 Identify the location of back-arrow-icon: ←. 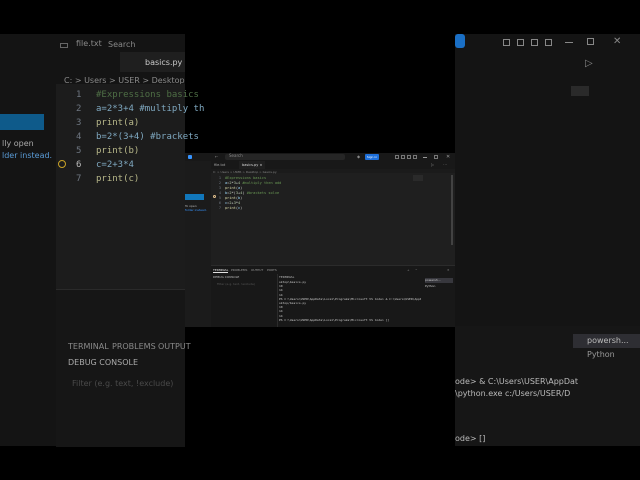
(216, 157).